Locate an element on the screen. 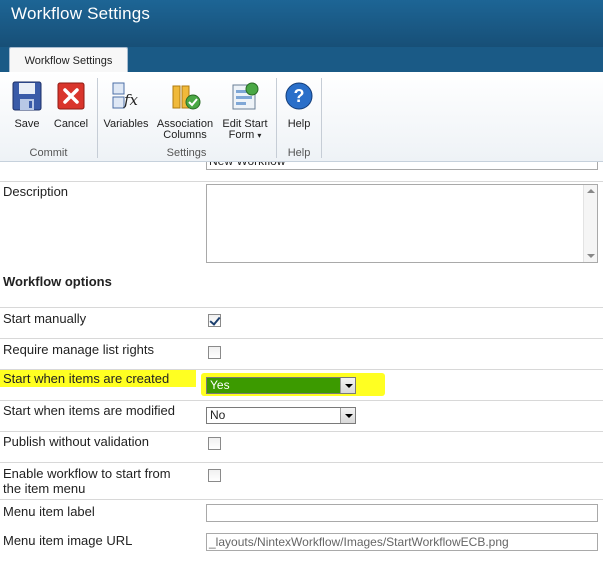 This screenshot has height=564, width=603. start-modified-value: No is located at coordinates (218, 415).